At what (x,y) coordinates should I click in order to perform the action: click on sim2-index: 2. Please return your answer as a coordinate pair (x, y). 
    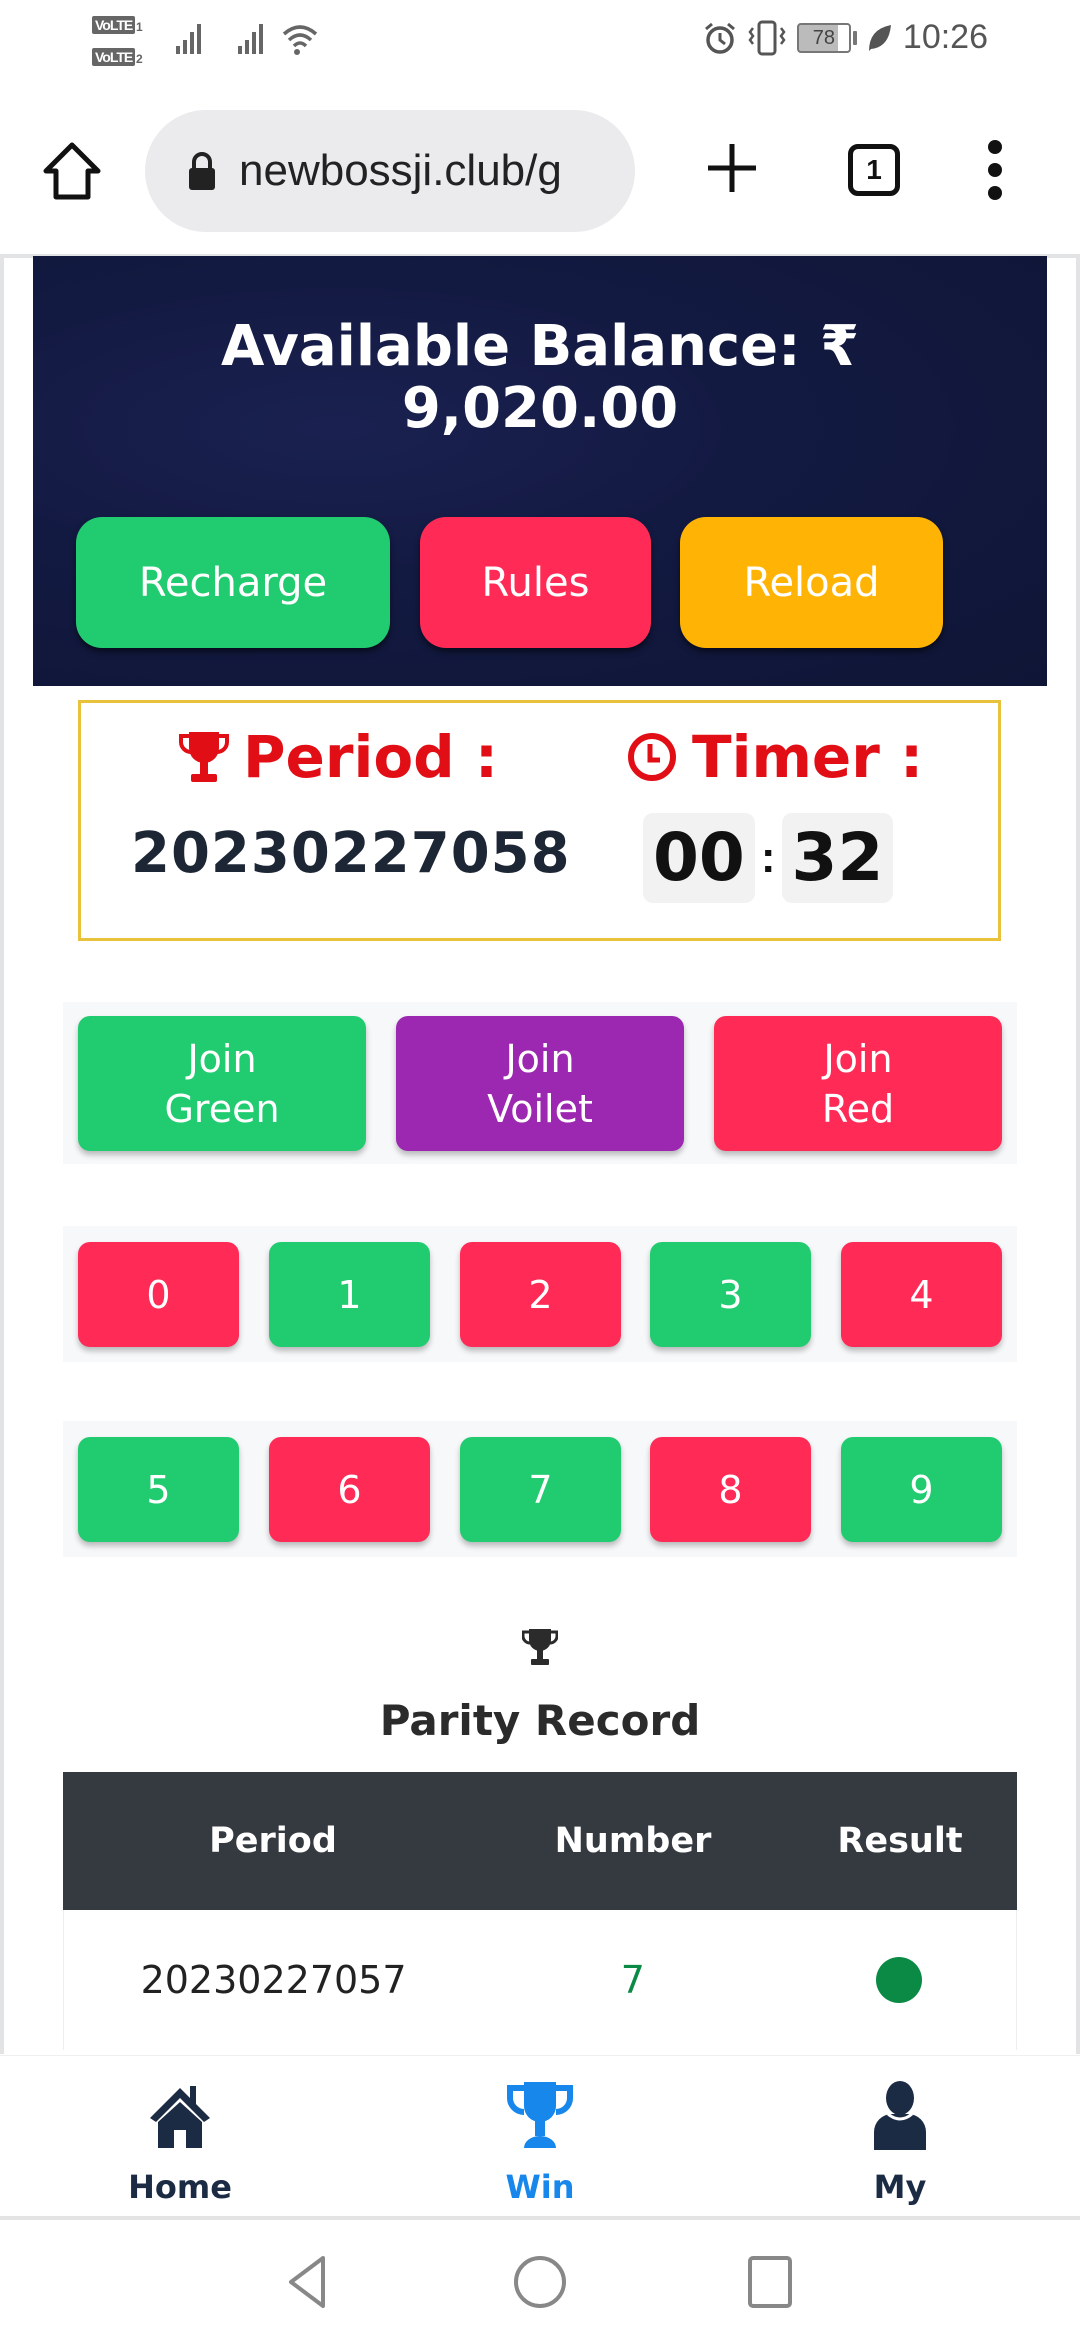
    Looking at the image, I should click on (139, 59).